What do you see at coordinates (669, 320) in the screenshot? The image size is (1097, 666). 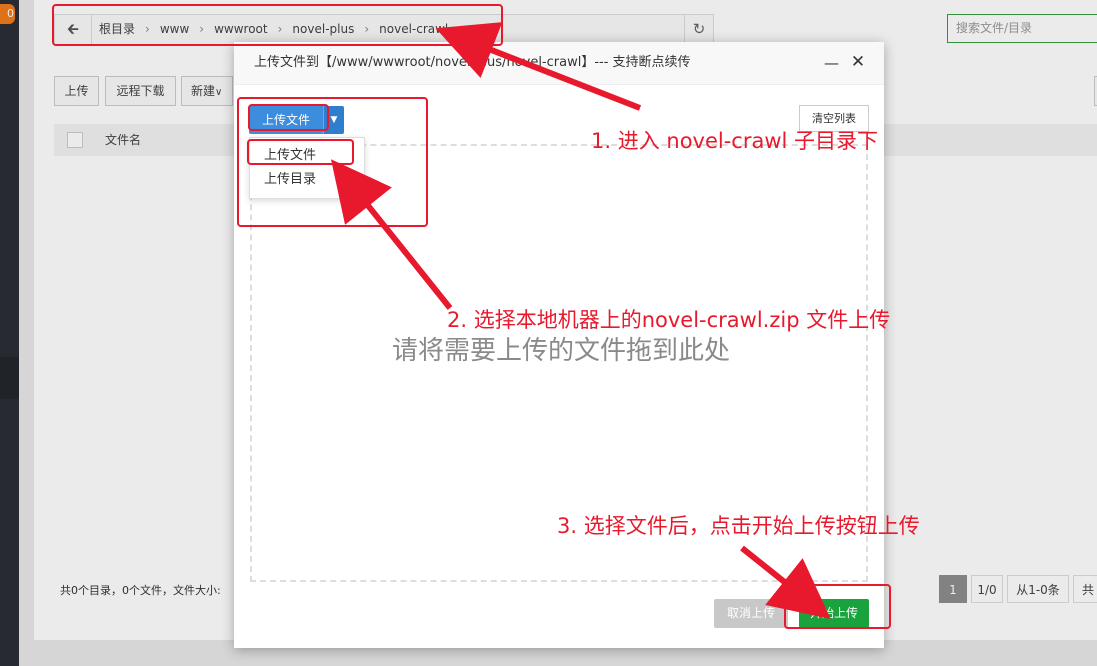 I see `annotation-step2: 2. 选择本地机器上的novel-crawl.zip 文件上传` at bounding box center [669, 320].